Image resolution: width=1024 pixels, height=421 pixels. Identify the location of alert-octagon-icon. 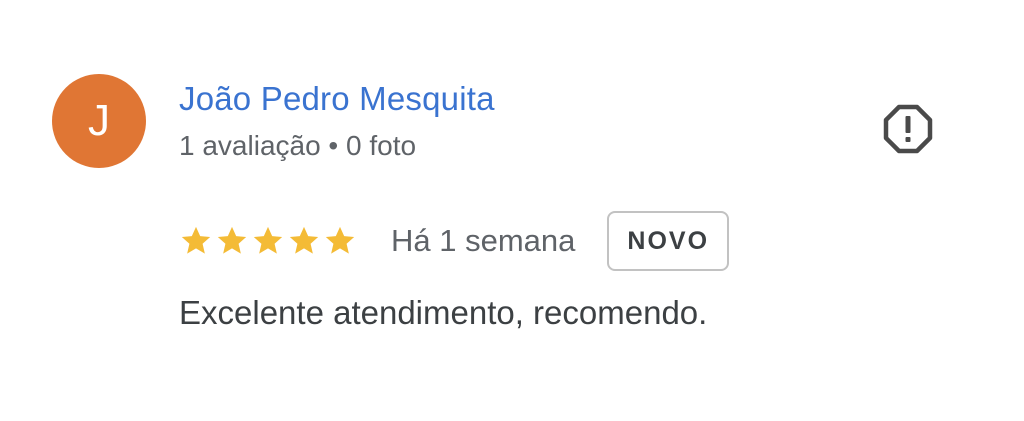
(908, 129).